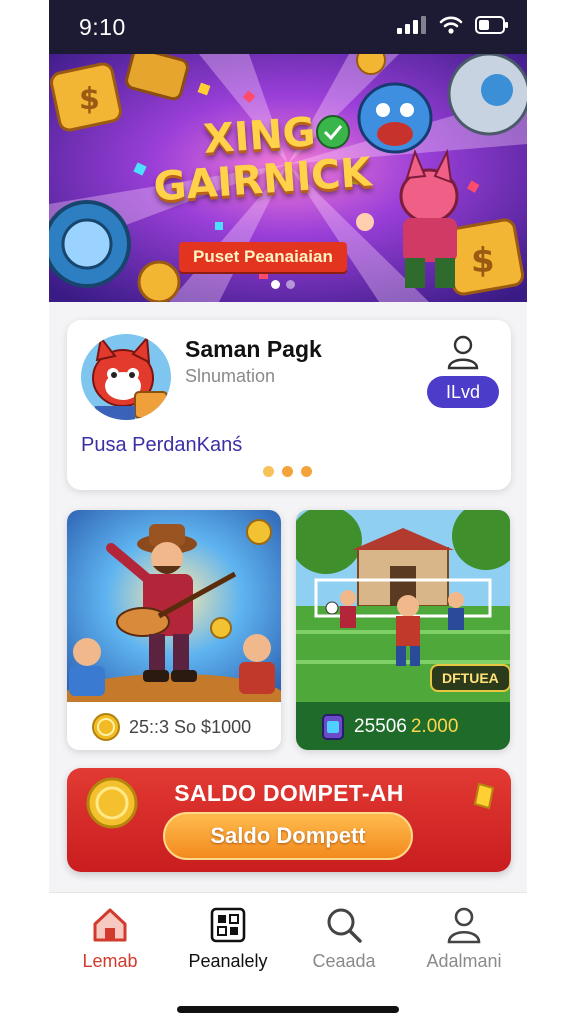 The image size is (576, 1024). I want to click on avatar-image, so click(126, 377).